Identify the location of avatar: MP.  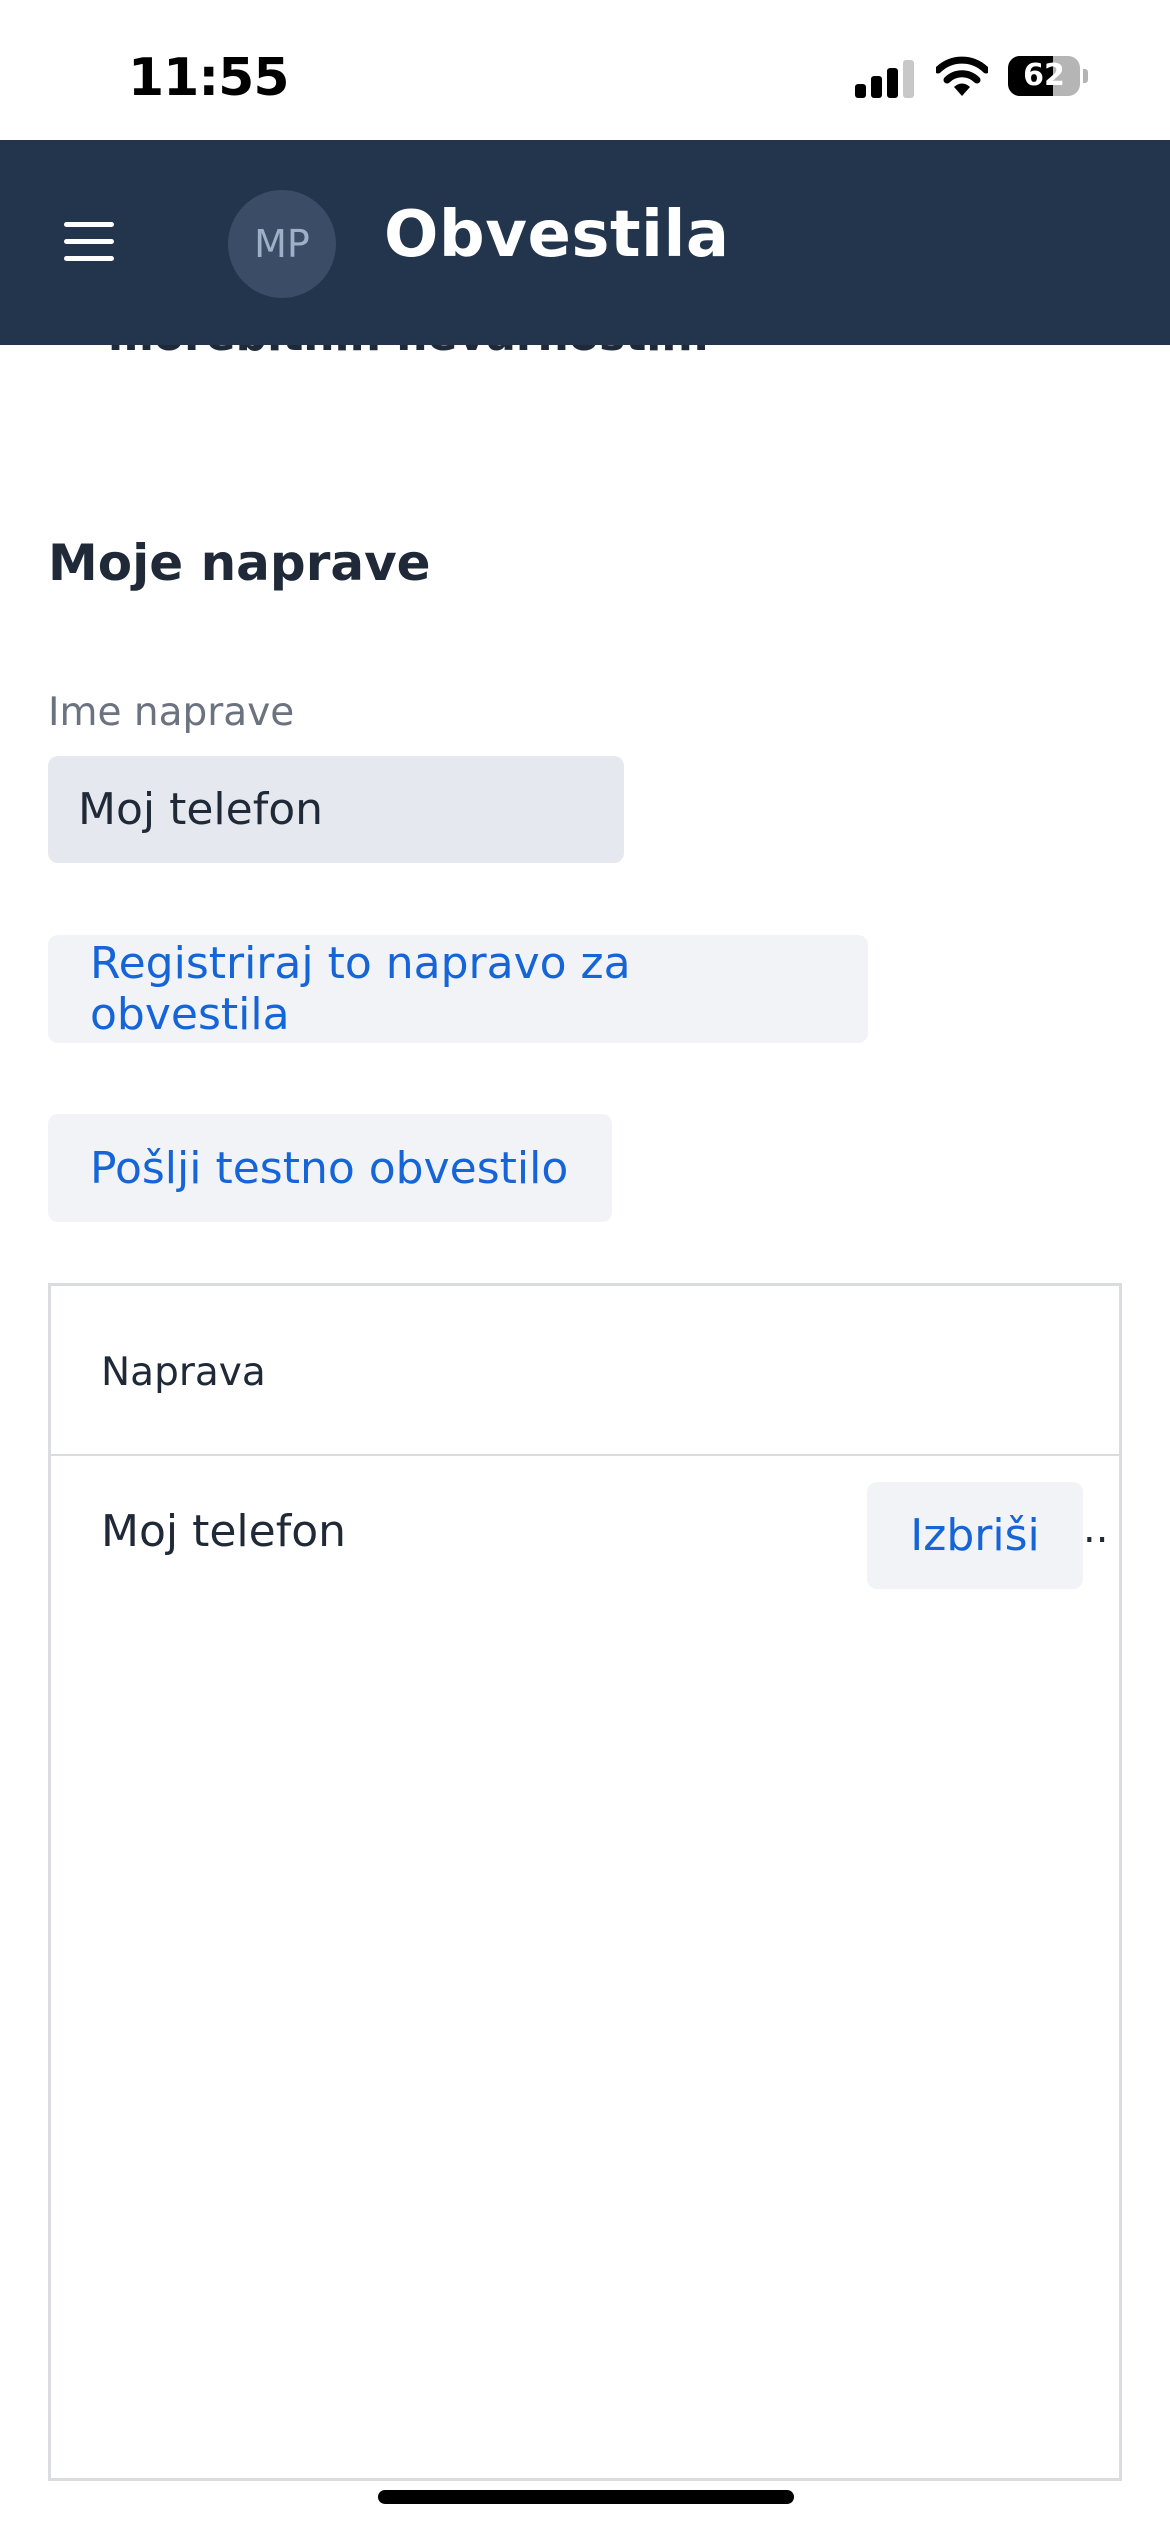
(282, 244).